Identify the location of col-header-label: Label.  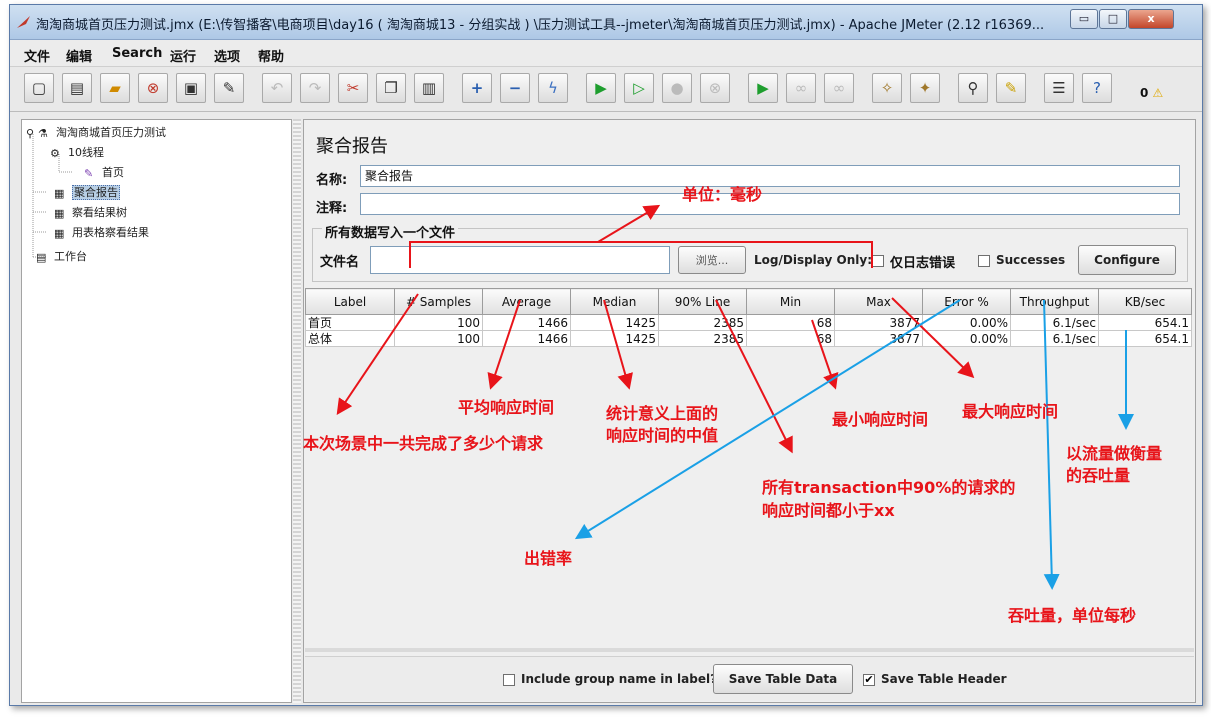
(350, 301).